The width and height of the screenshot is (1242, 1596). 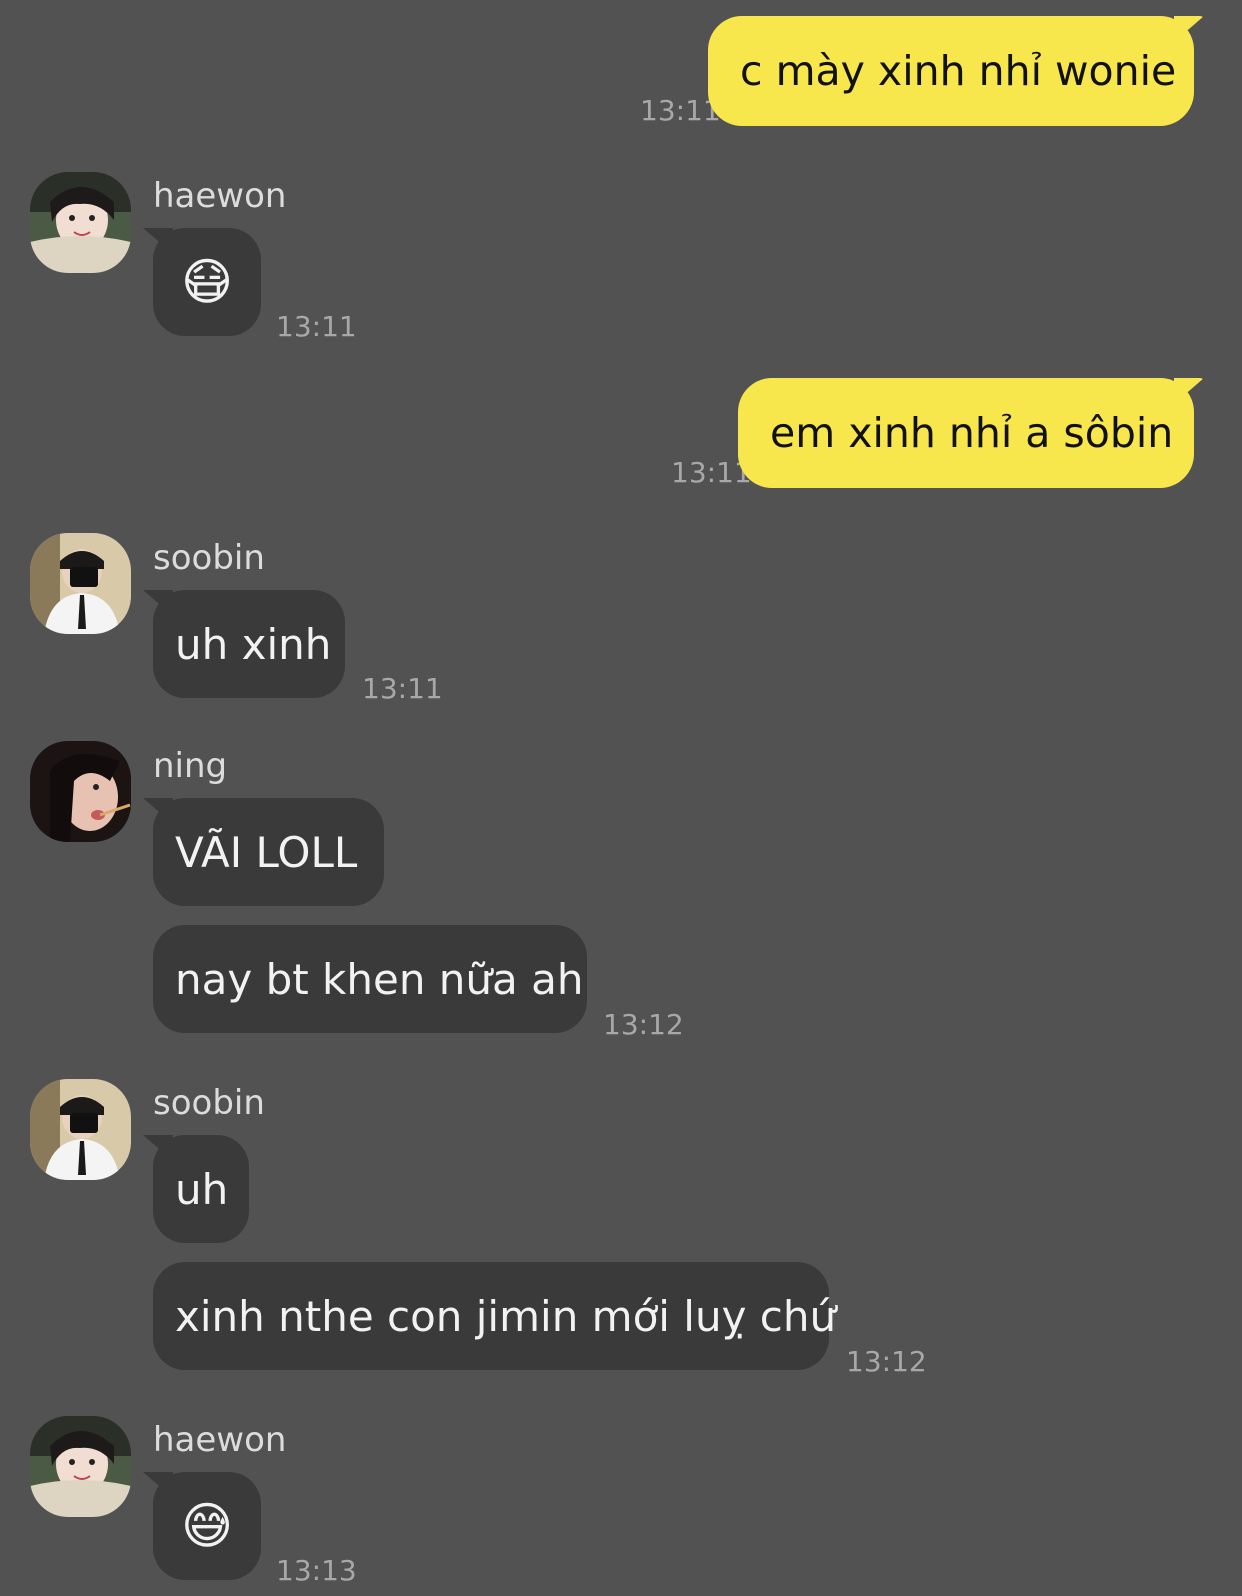 I want to click on incoming-message-bubble: VÃI LOLL, so click(x=268, y=852).